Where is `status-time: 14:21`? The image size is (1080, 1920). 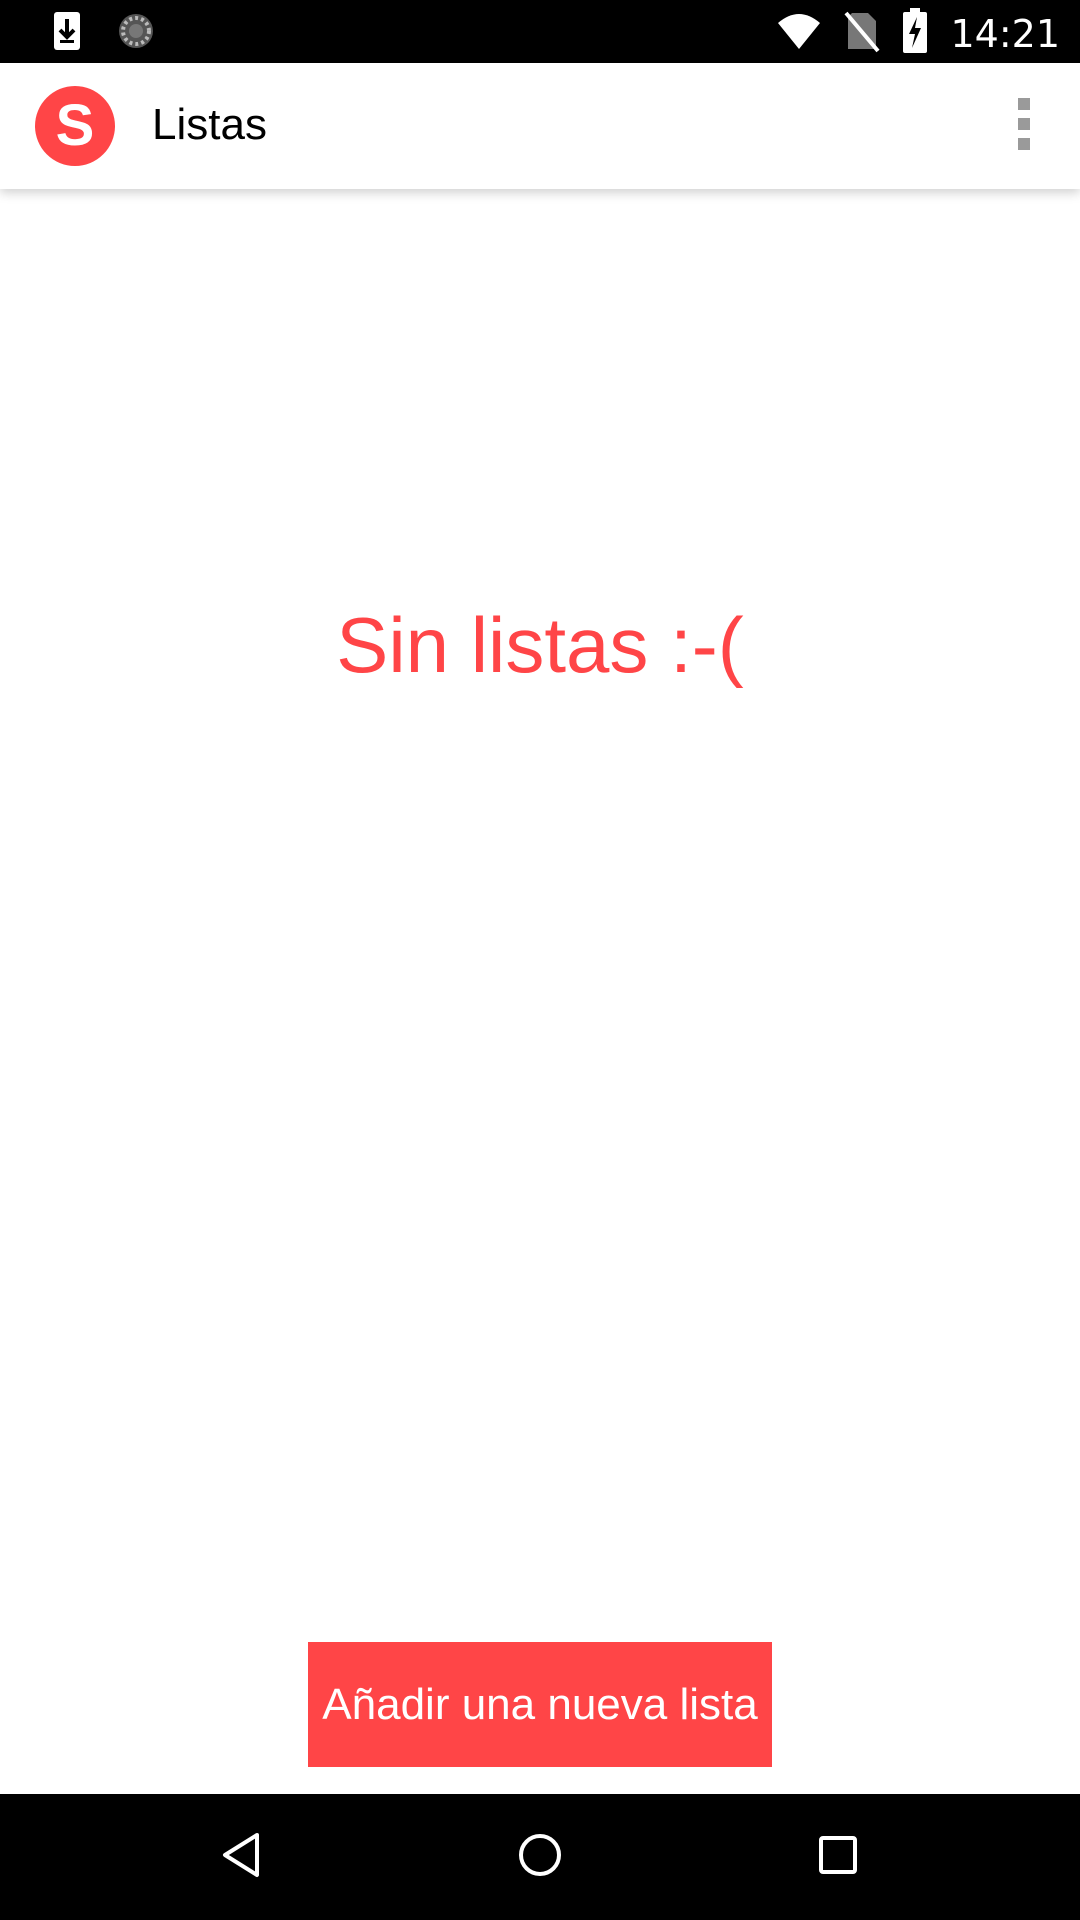 status-time: 14:21 is located at coordinates (1005, 33).